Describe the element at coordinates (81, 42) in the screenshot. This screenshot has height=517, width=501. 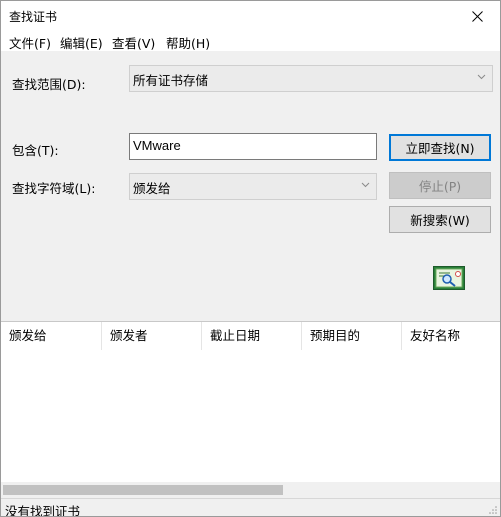
I see `menu-edit: 编辑(E)` at that location.